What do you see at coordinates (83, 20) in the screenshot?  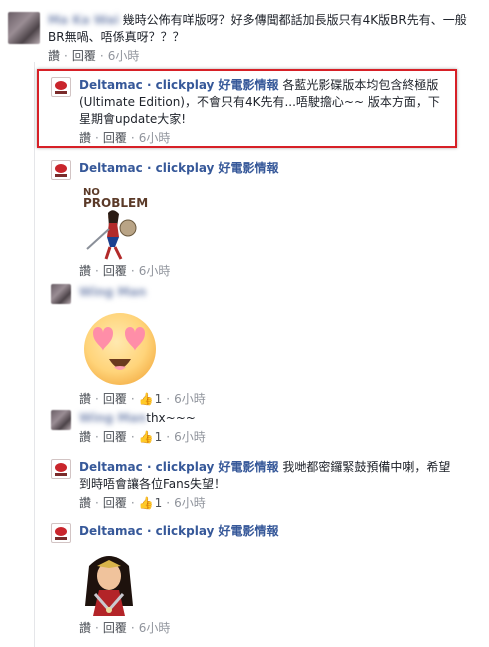 I see `commenter-name: Ma Ka Wai` at bounding box center [83, 20].